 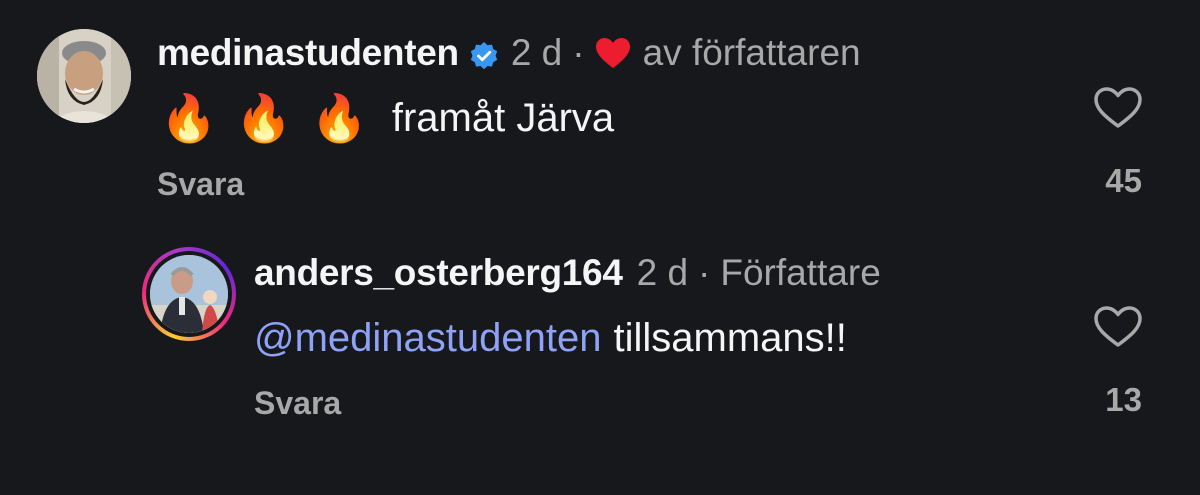 I want to click on comment-text: tillsammans!!, so click(x=730, y=337).